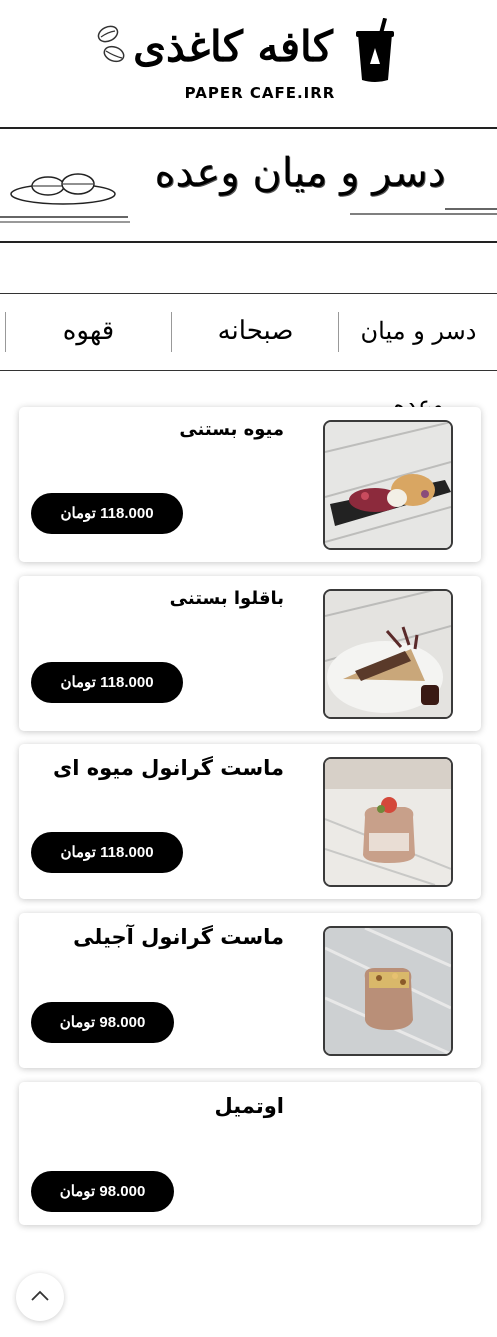  Describe the element at coordinates (250, 990) in the screenshot. I see `menu-item-card: ماست گرانول آجیلی 98.000 تومان` at that location.